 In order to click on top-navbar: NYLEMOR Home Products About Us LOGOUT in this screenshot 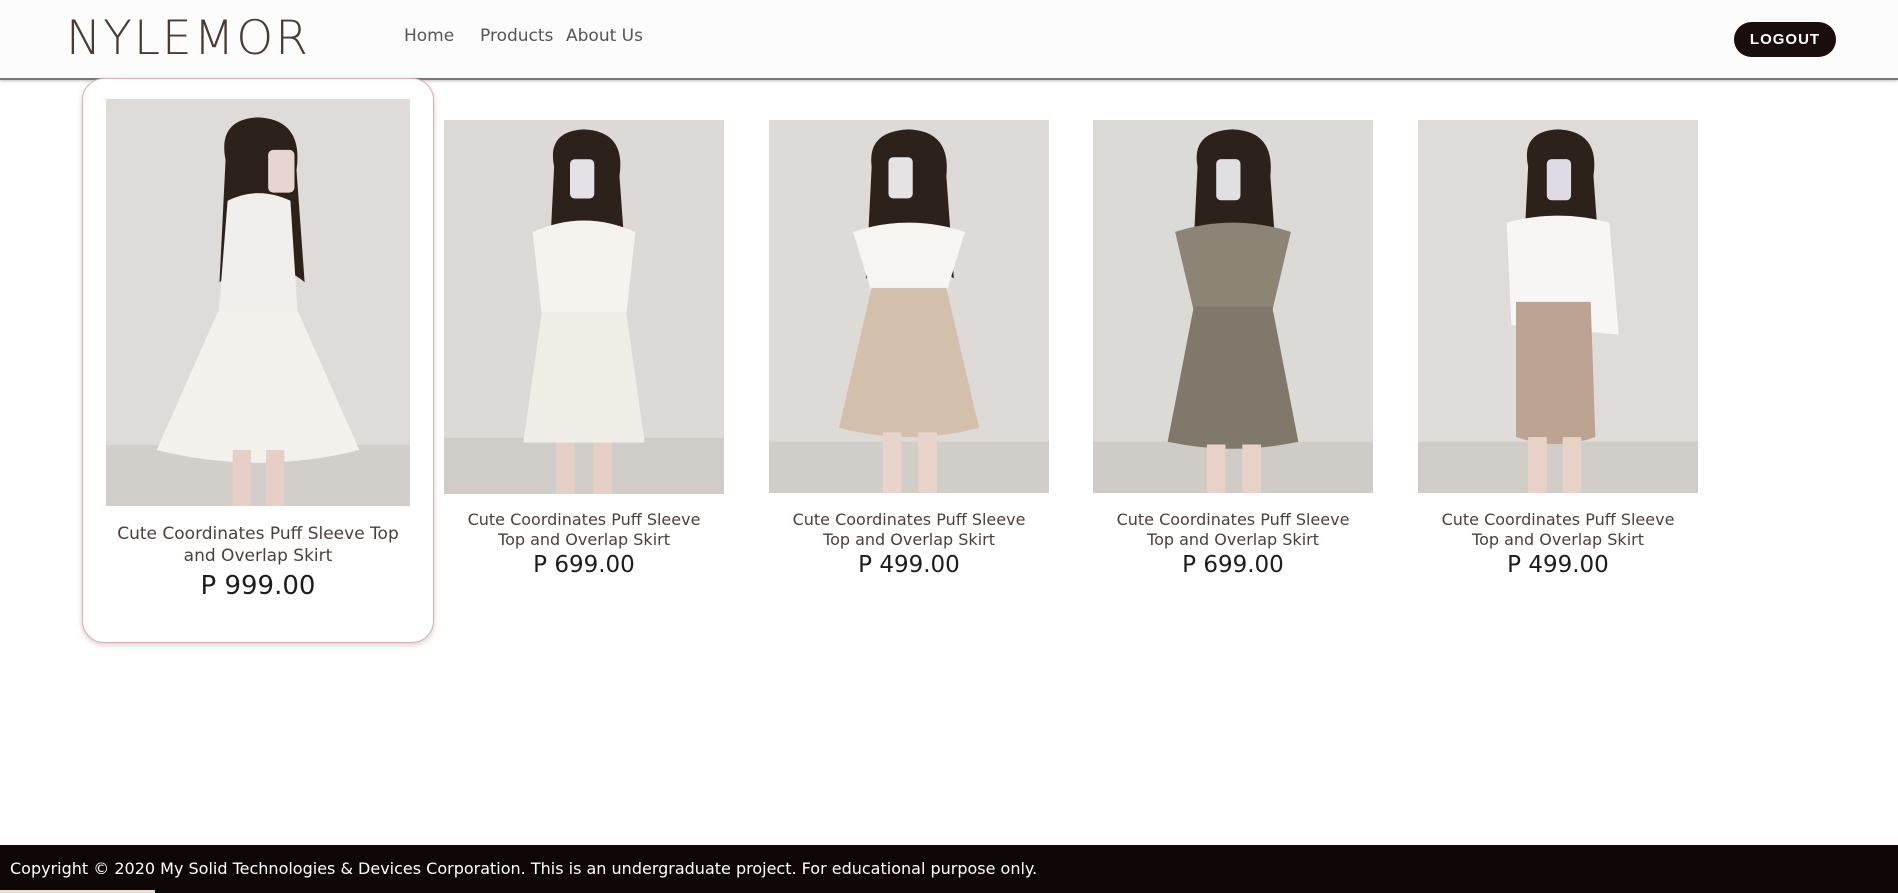, I will do `click(949, 40)`.